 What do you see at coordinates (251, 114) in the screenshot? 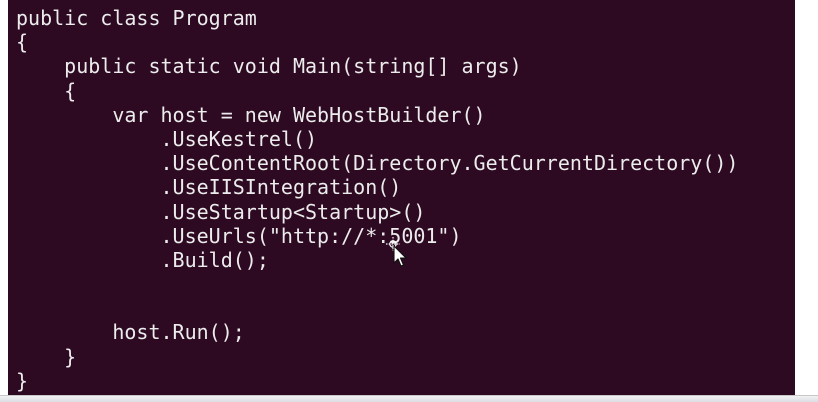
I see `code-line: var host = new WebHostBuilder()` at bounding box center [251, 114].